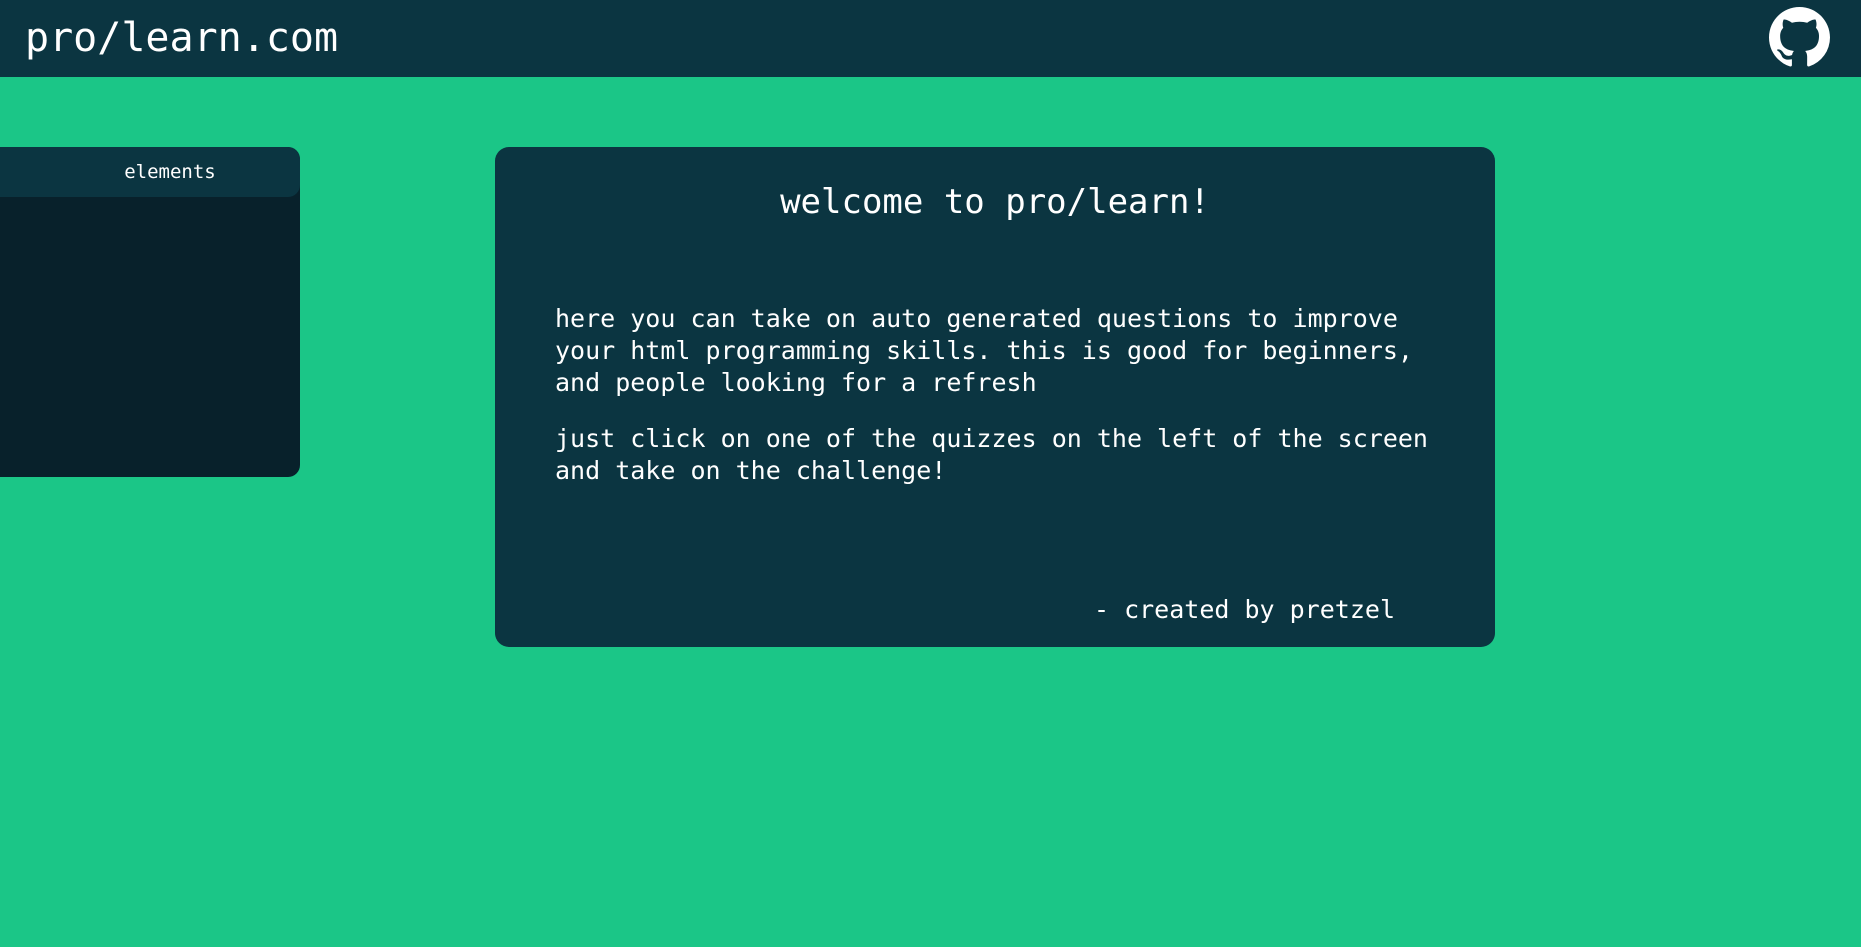 This screenshot has height=947, width=1861. Describe the element at coordinates (1244, 609) in the screenshot. I see `author-credit: - created by pretzel` at that location.